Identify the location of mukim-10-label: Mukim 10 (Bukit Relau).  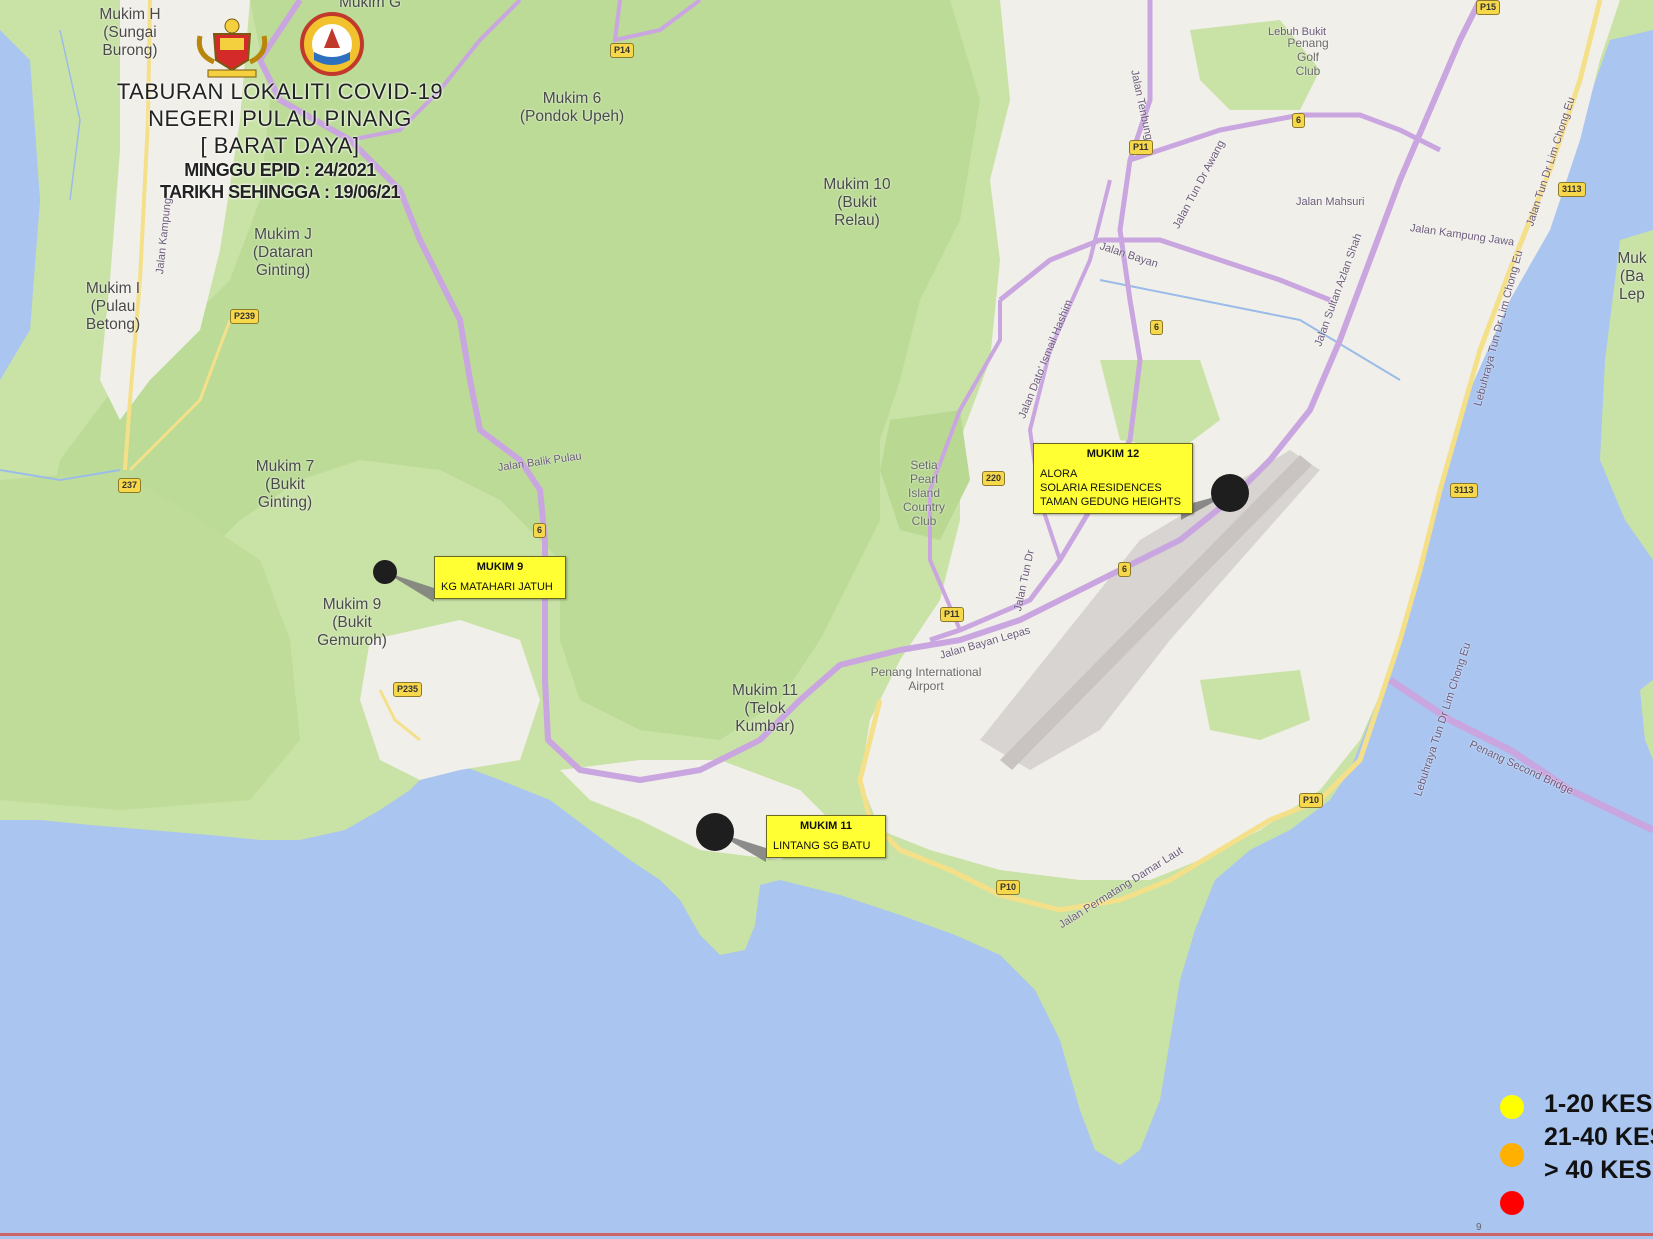
(857, 202).